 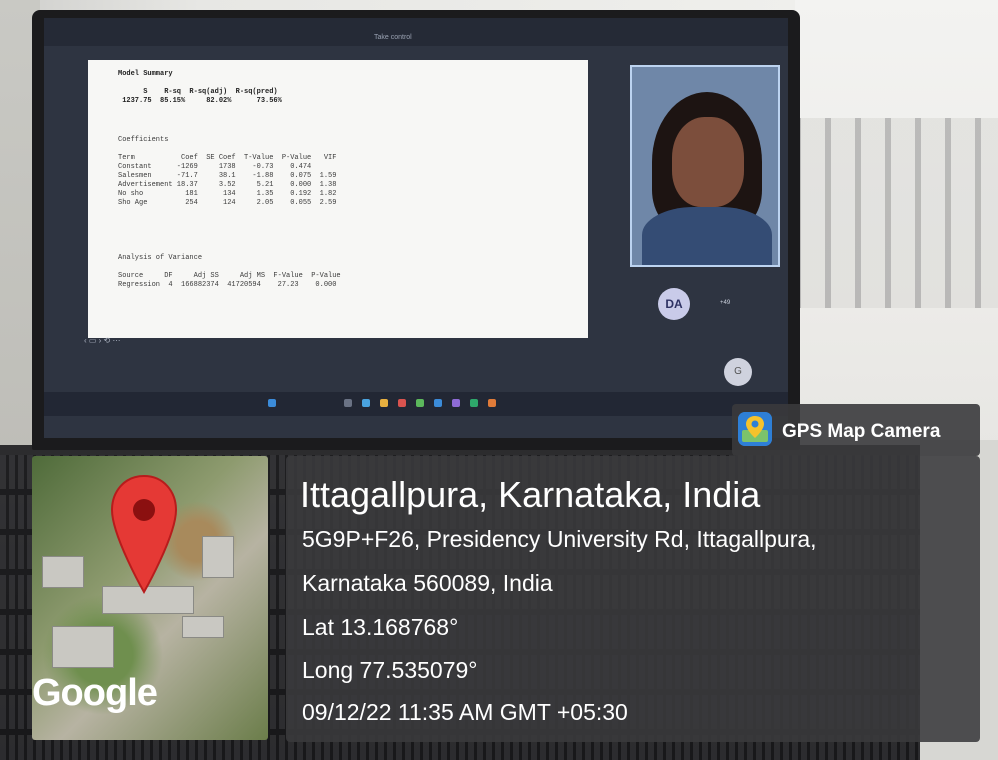 What do you see at coordinates (707, 236) in the screenshot?
I see `participant-shirt` at bounding box center [707, 236].